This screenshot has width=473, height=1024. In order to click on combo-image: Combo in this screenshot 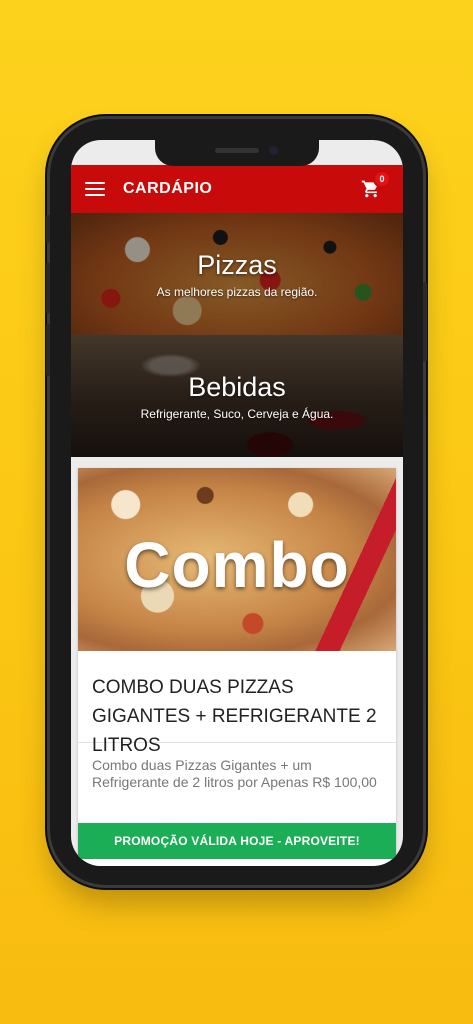, I will do `click(237, 559)`.